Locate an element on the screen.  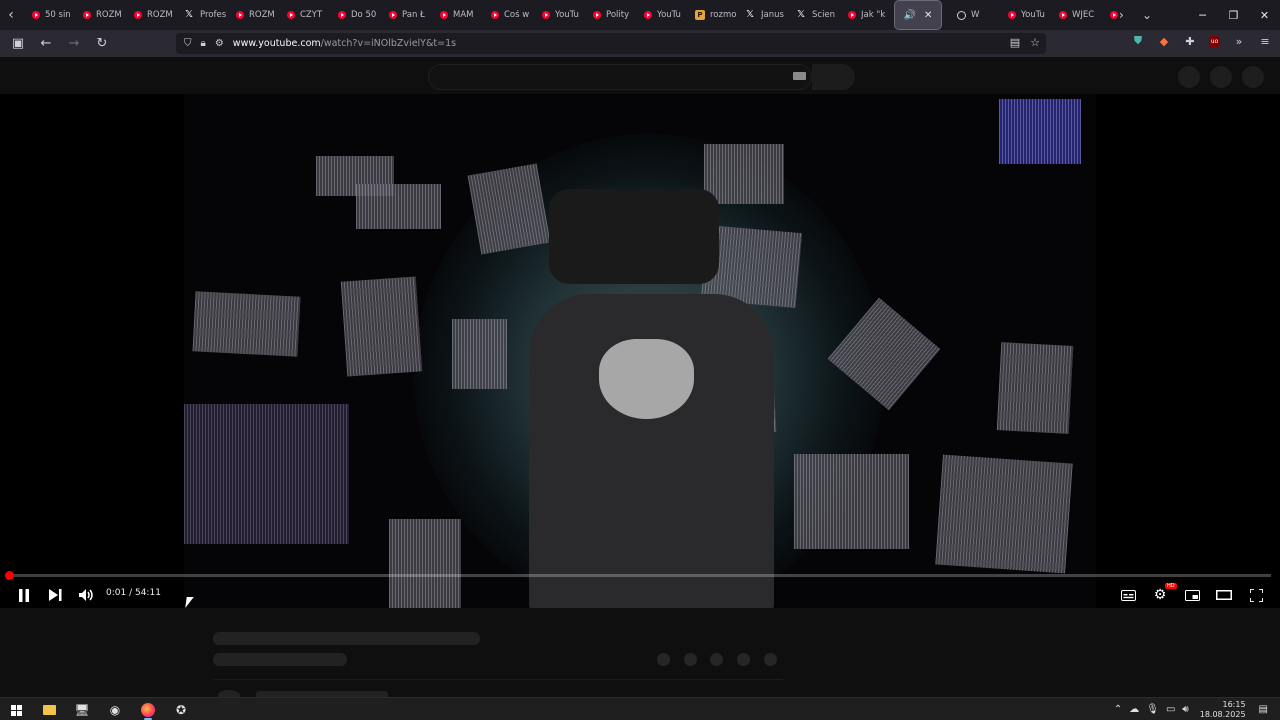
ublock-icon: uo is located at coordinates (1214, 41).